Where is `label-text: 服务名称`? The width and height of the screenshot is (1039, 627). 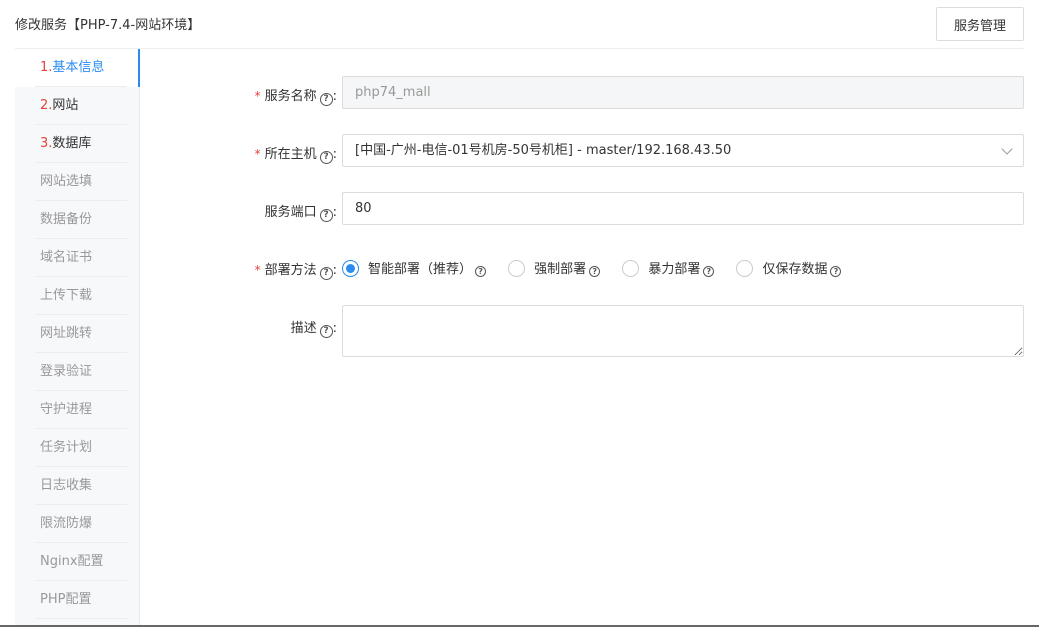
label-text: 服务名称 is located at coordinates (290, 96).